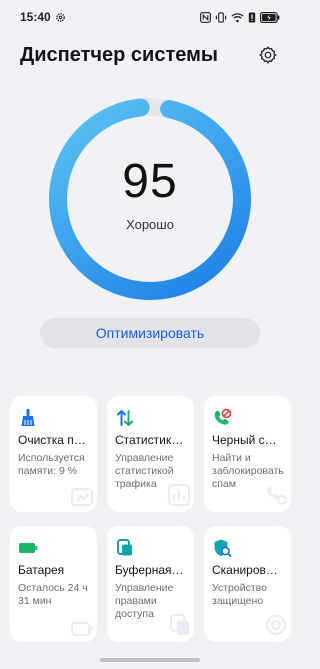 This screenshot has height=669, width=320. What do you see at coordinates (53, 440) in the screenshot?
I see `card-title: Очистка памяти` at bounding box center [53, 440].